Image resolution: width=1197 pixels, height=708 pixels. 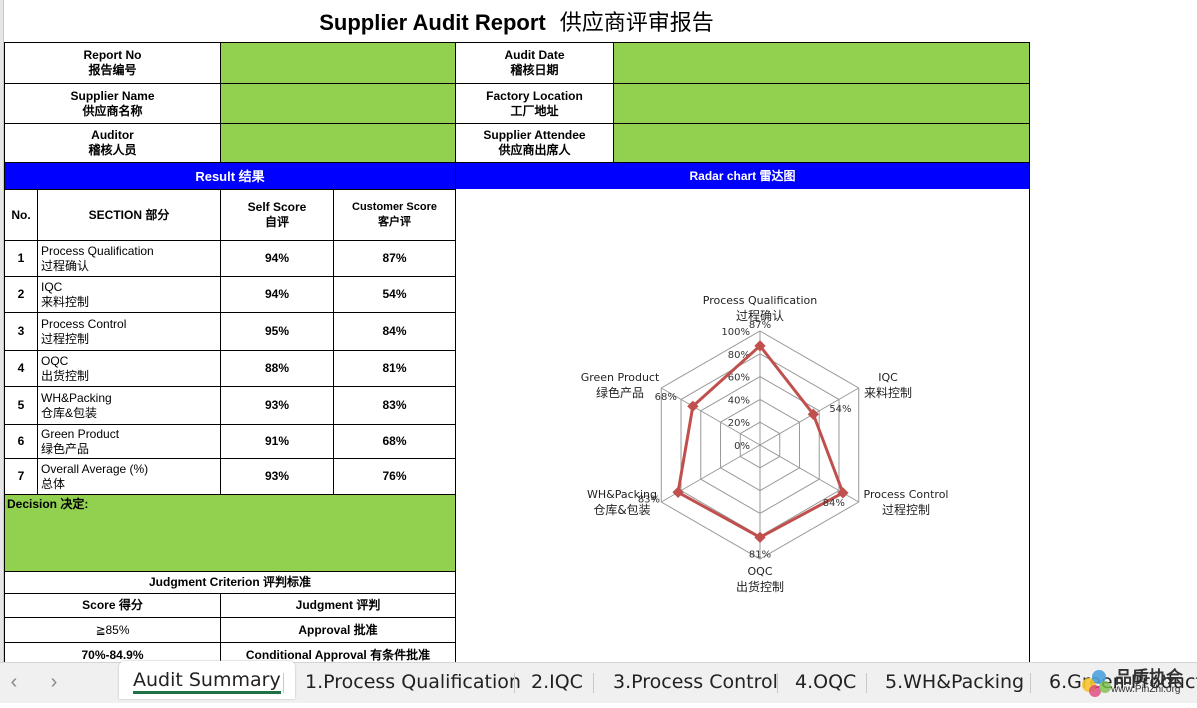 I want to click on section-cn: 过程确认, so click(x=65, y=265).